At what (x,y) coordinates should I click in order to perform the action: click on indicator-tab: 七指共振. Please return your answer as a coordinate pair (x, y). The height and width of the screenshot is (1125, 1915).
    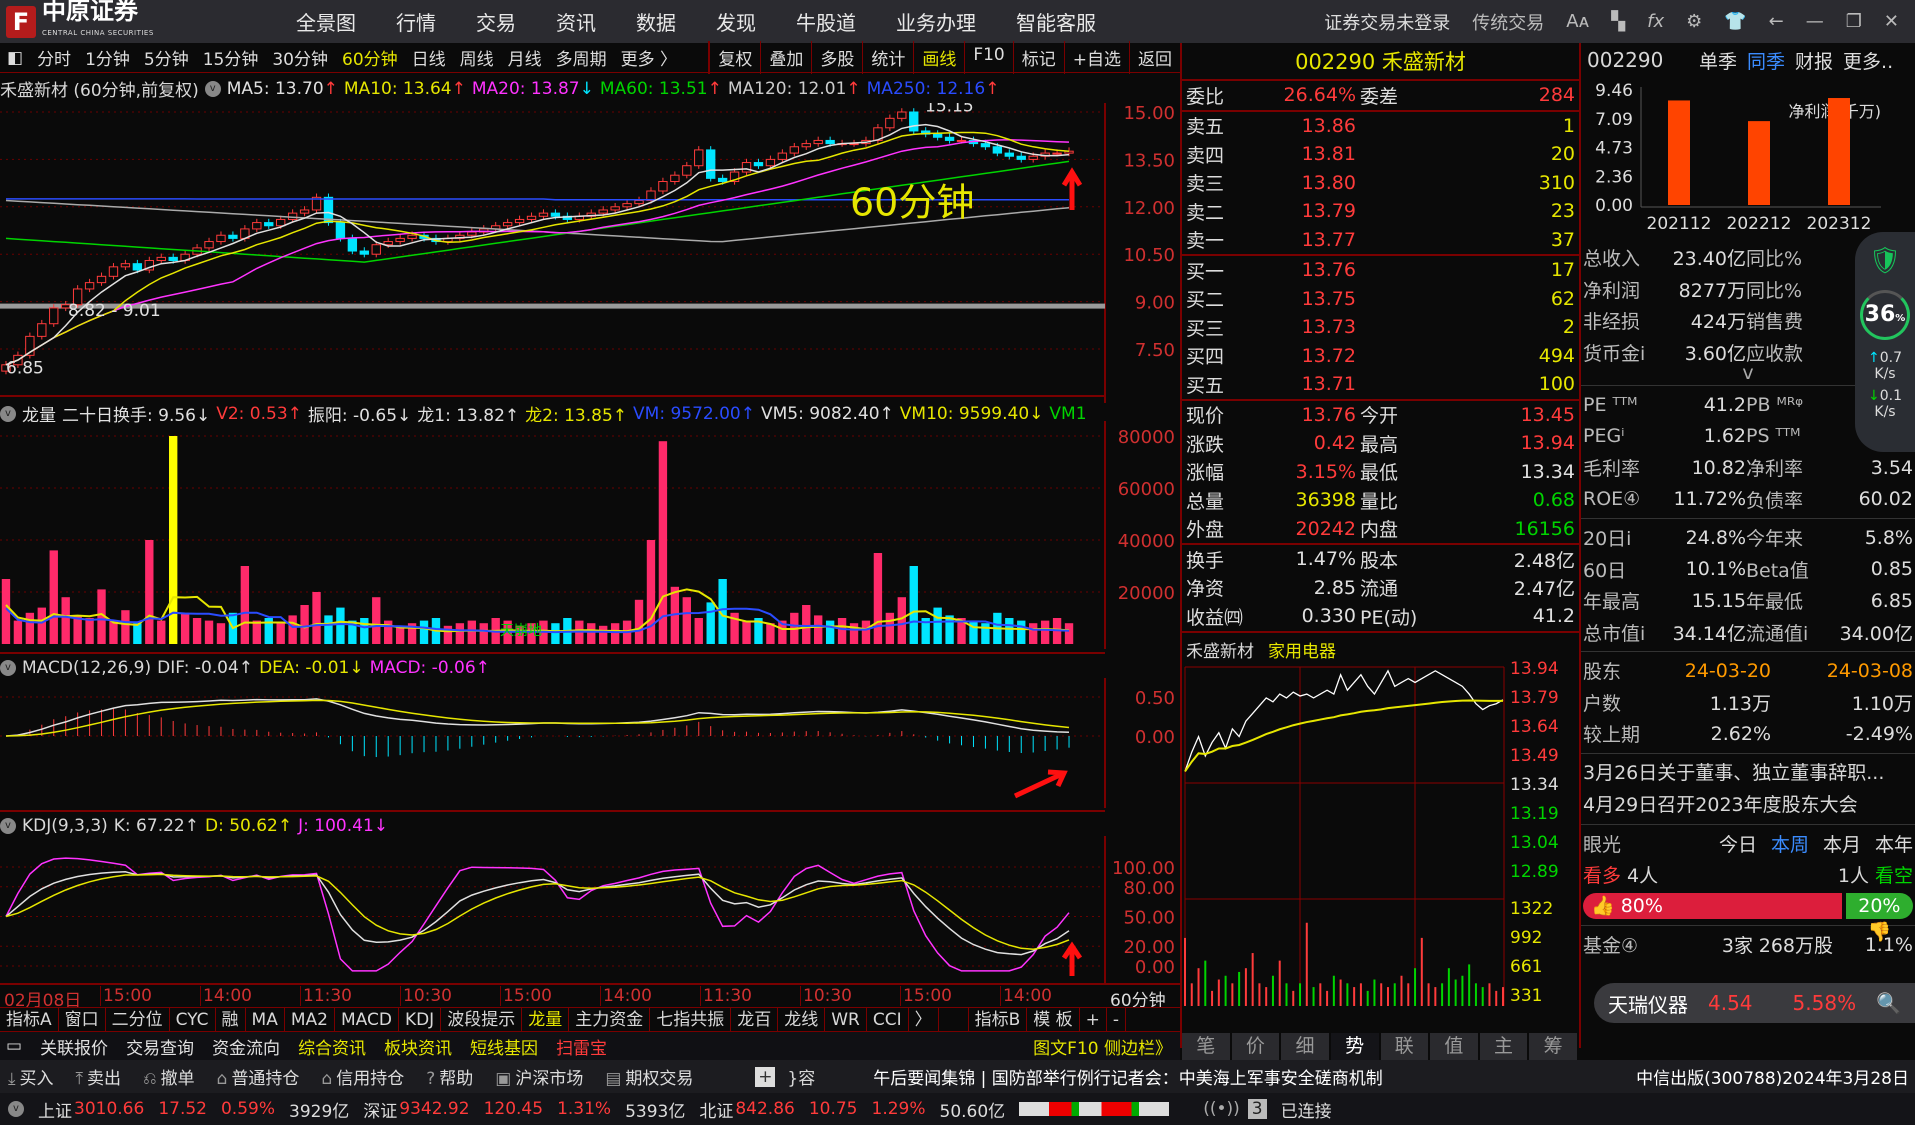
    Looking at the image, I should click on (691, 1019).